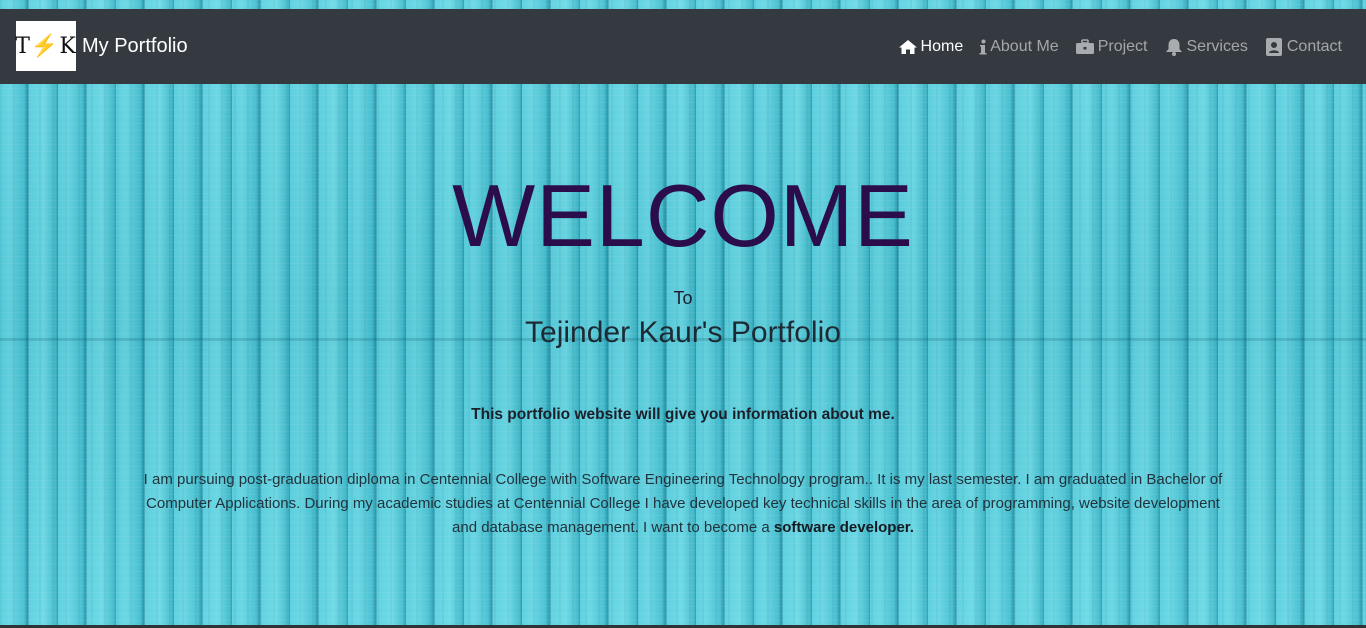 The image size is (1366, 628). I want to click on nav-item-label: About Me, so click(1024, 46).